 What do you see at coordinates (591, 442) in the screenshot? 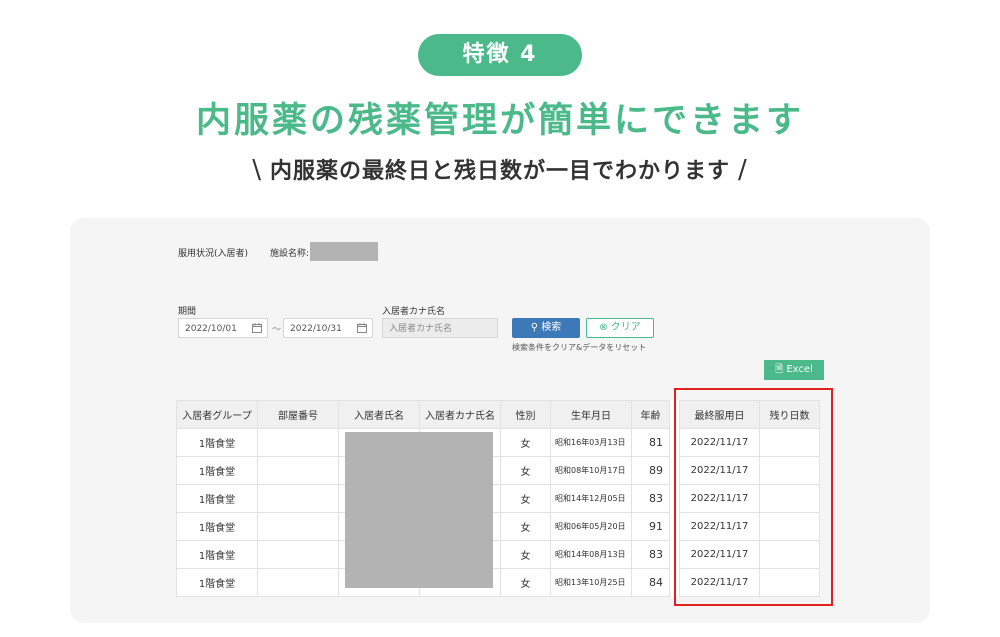
I see `birth-cell: 昭和16年03月13日` at bounding box center [591, 442].